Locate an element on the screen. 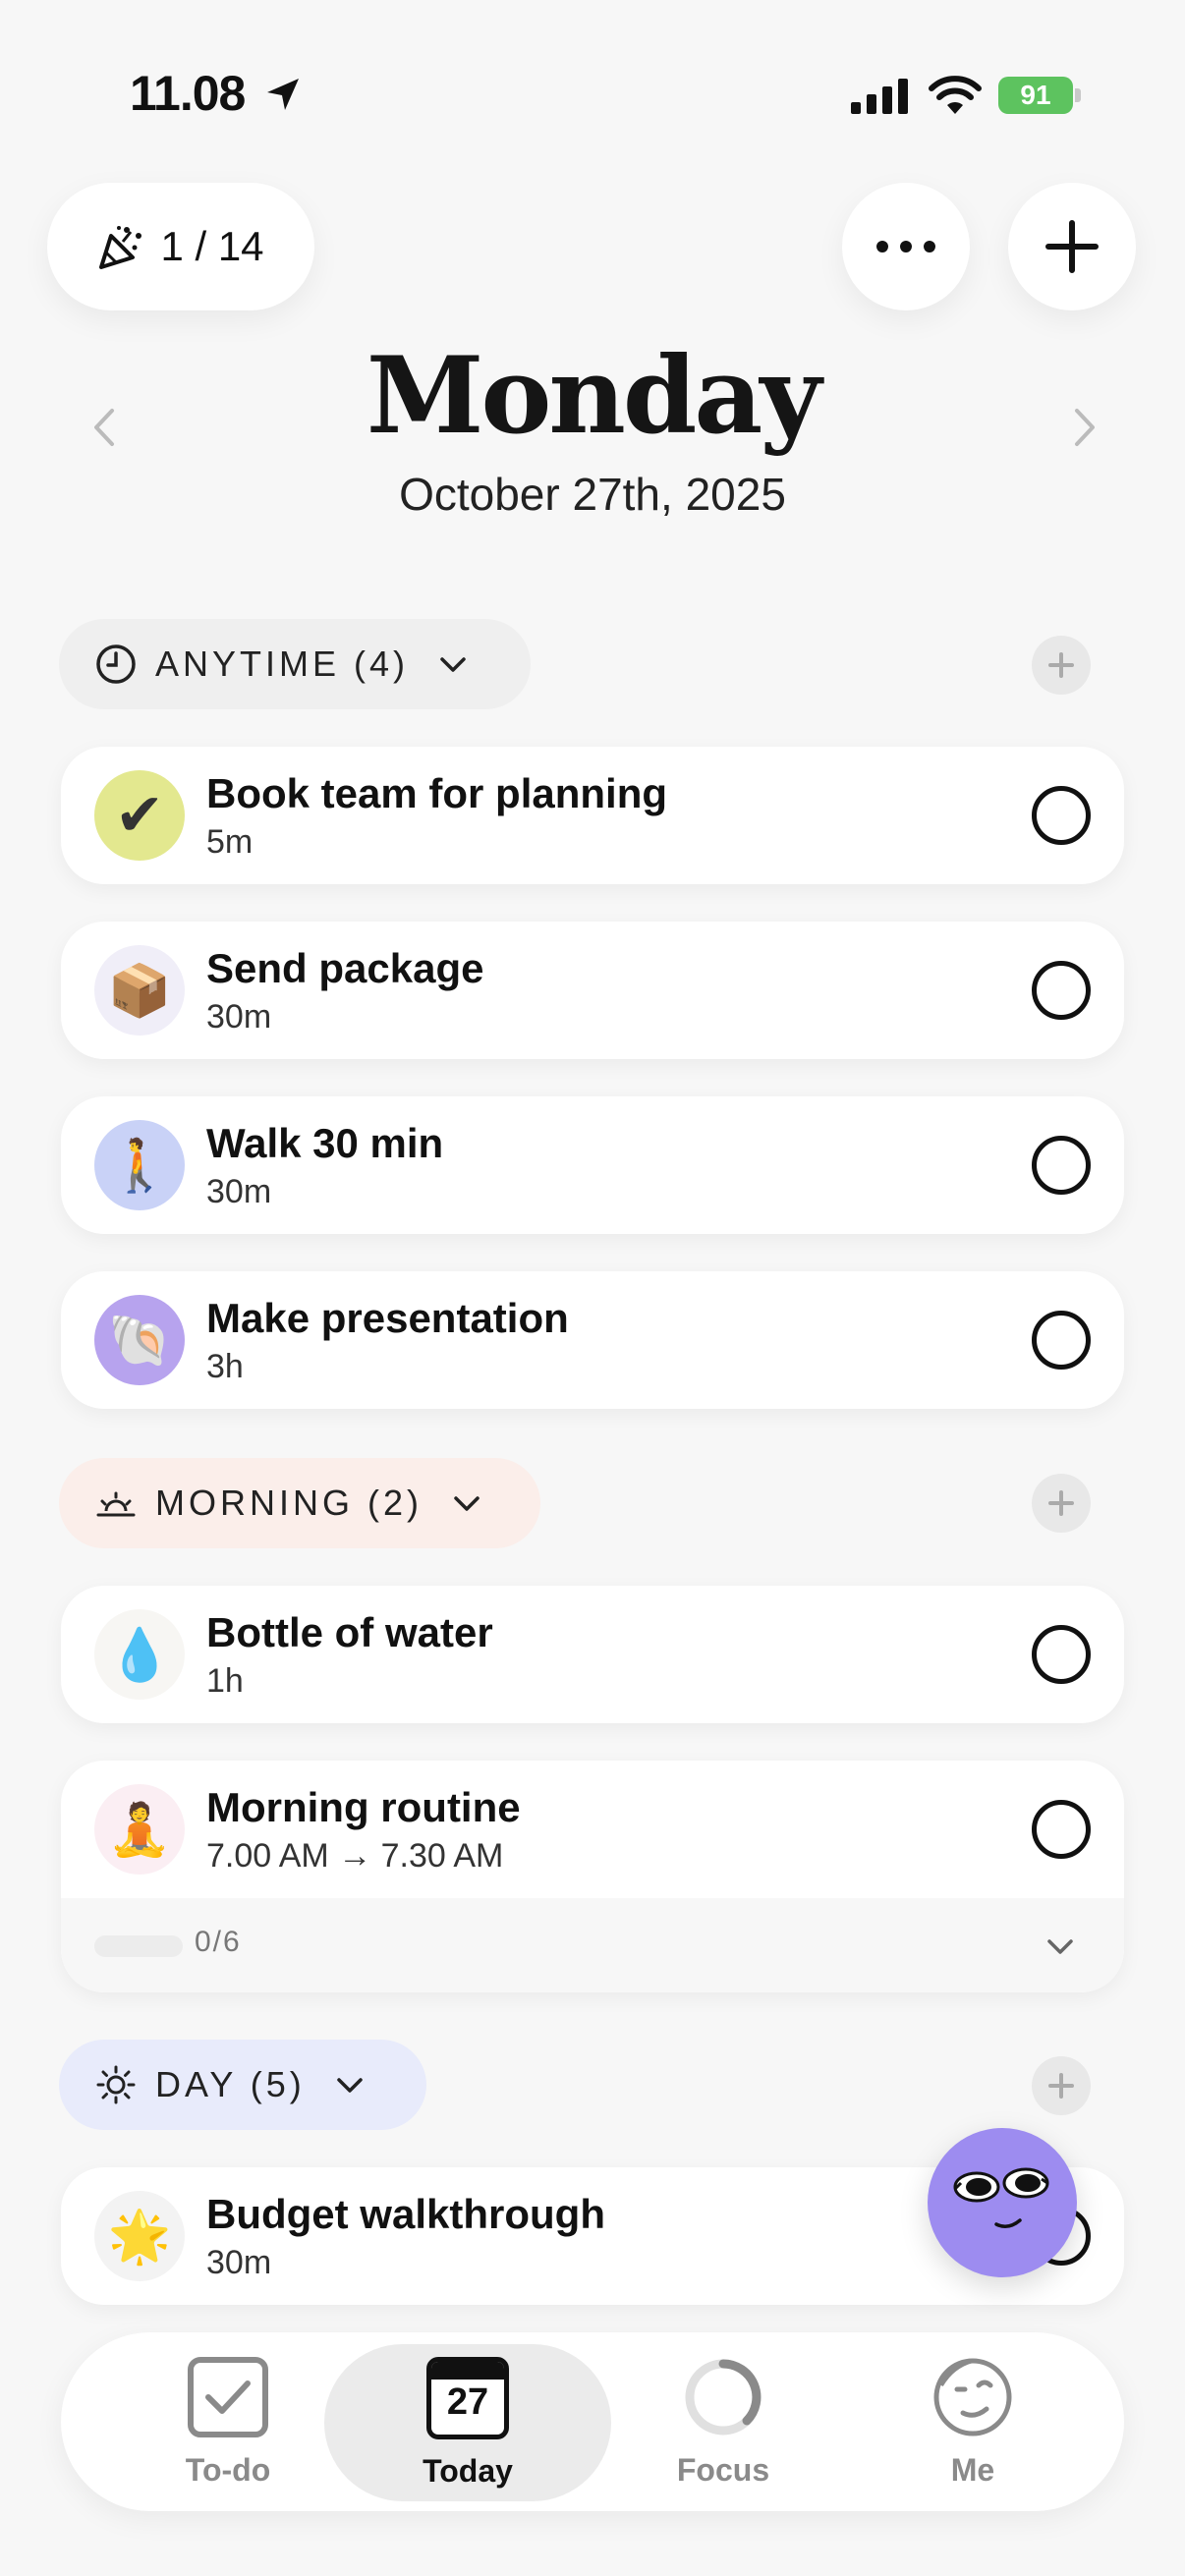 Image resolution: width=1185 pixels, height=2576 pixels. more-options-button is located at coordinates (906, 246).